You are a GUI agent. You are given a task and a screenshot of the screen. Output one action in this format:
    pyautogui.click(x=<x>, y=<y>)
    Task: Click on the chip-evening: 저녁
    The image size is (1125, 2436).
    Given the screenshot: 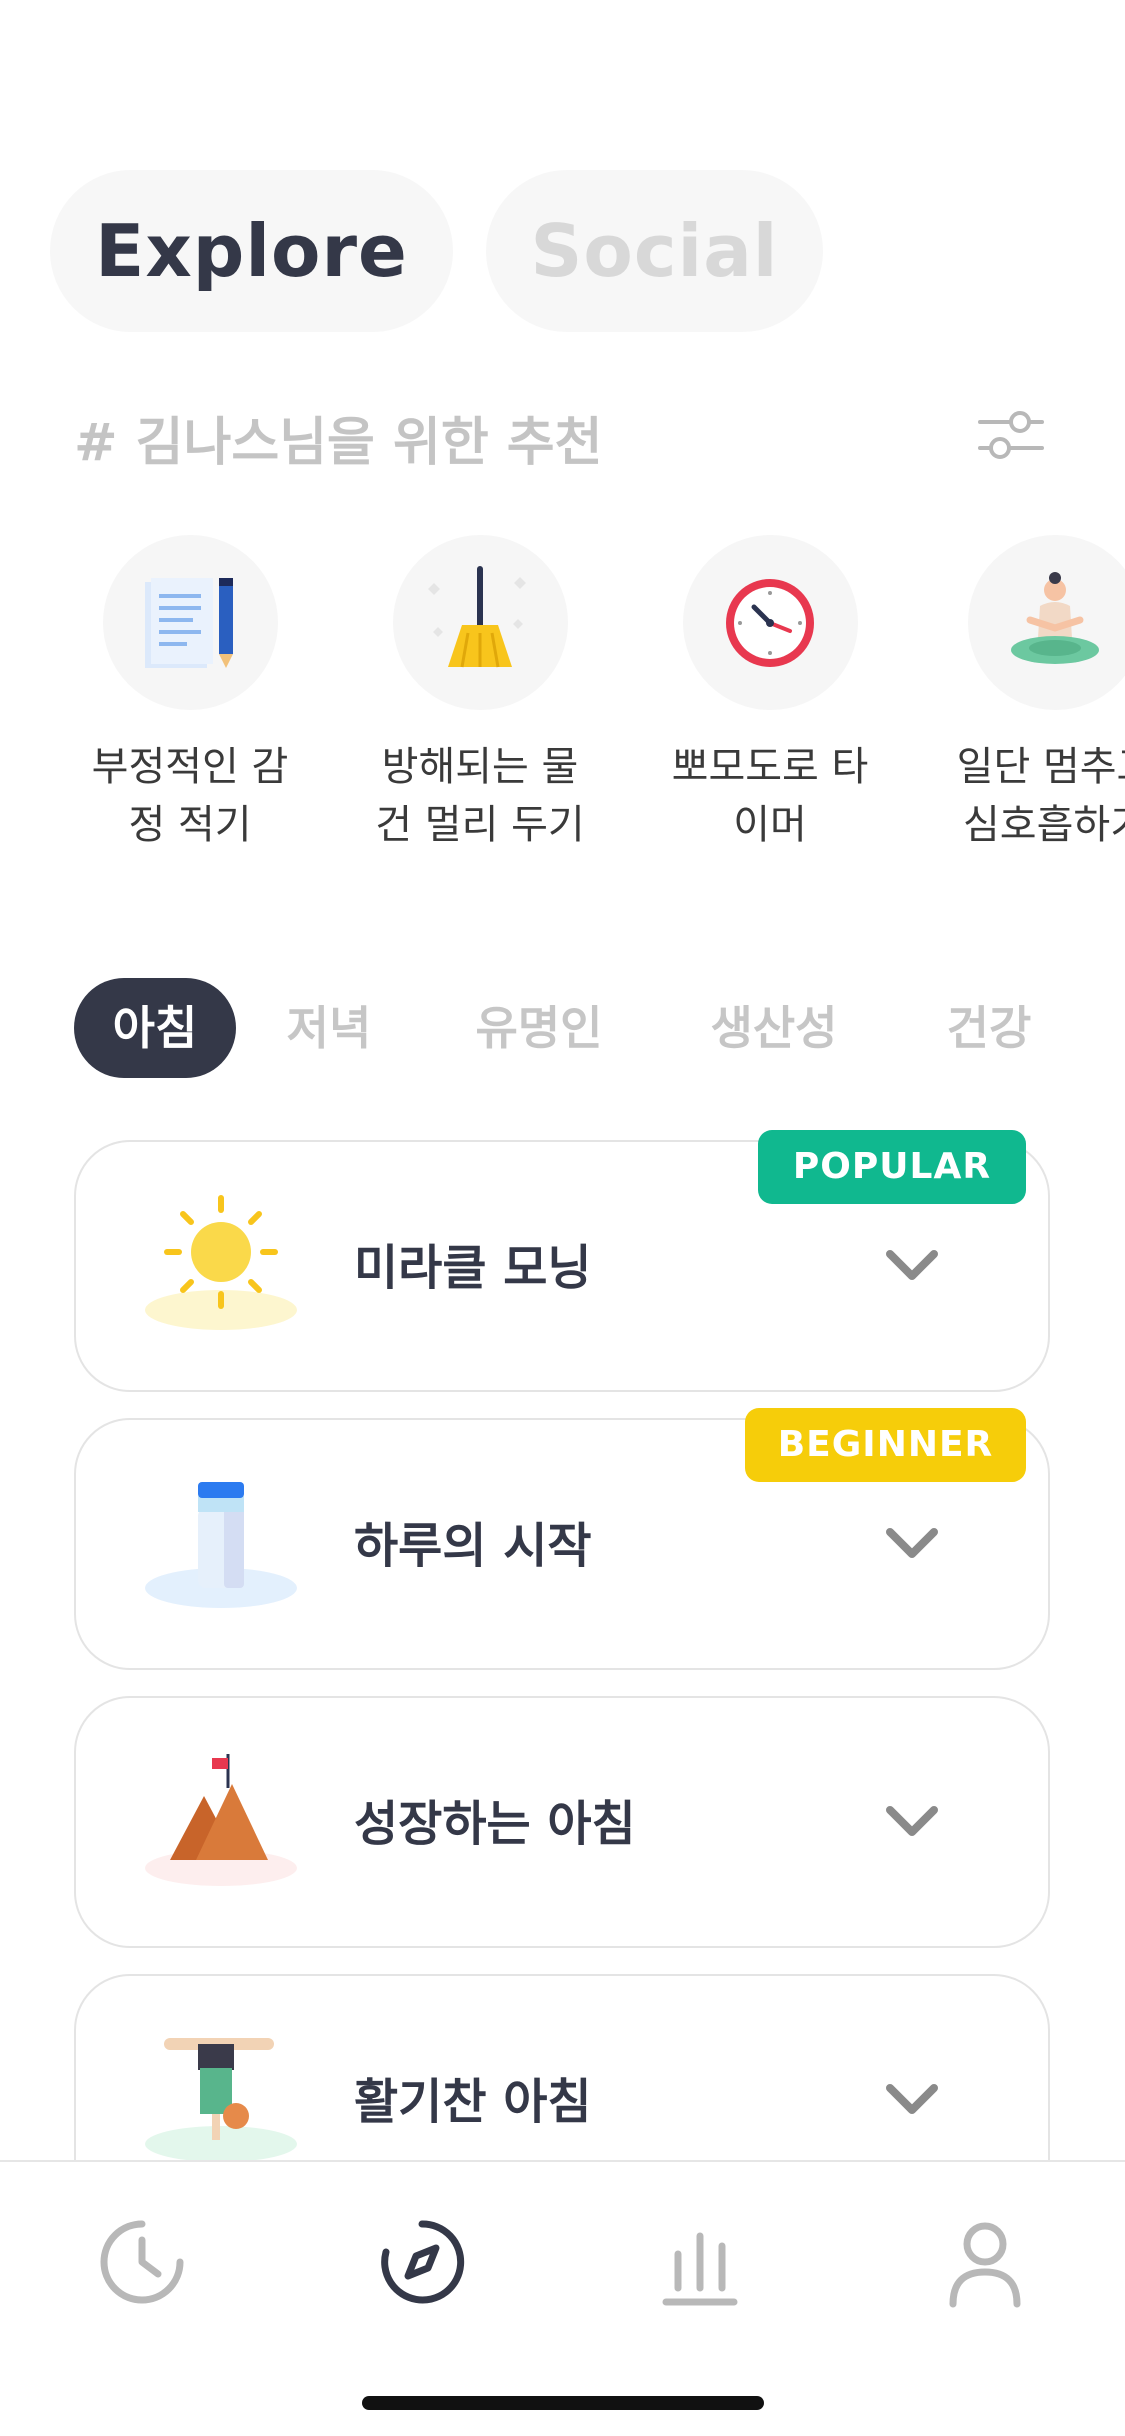 What is the action you would take?
    pyautogui.click(x=329, y=1028)
    